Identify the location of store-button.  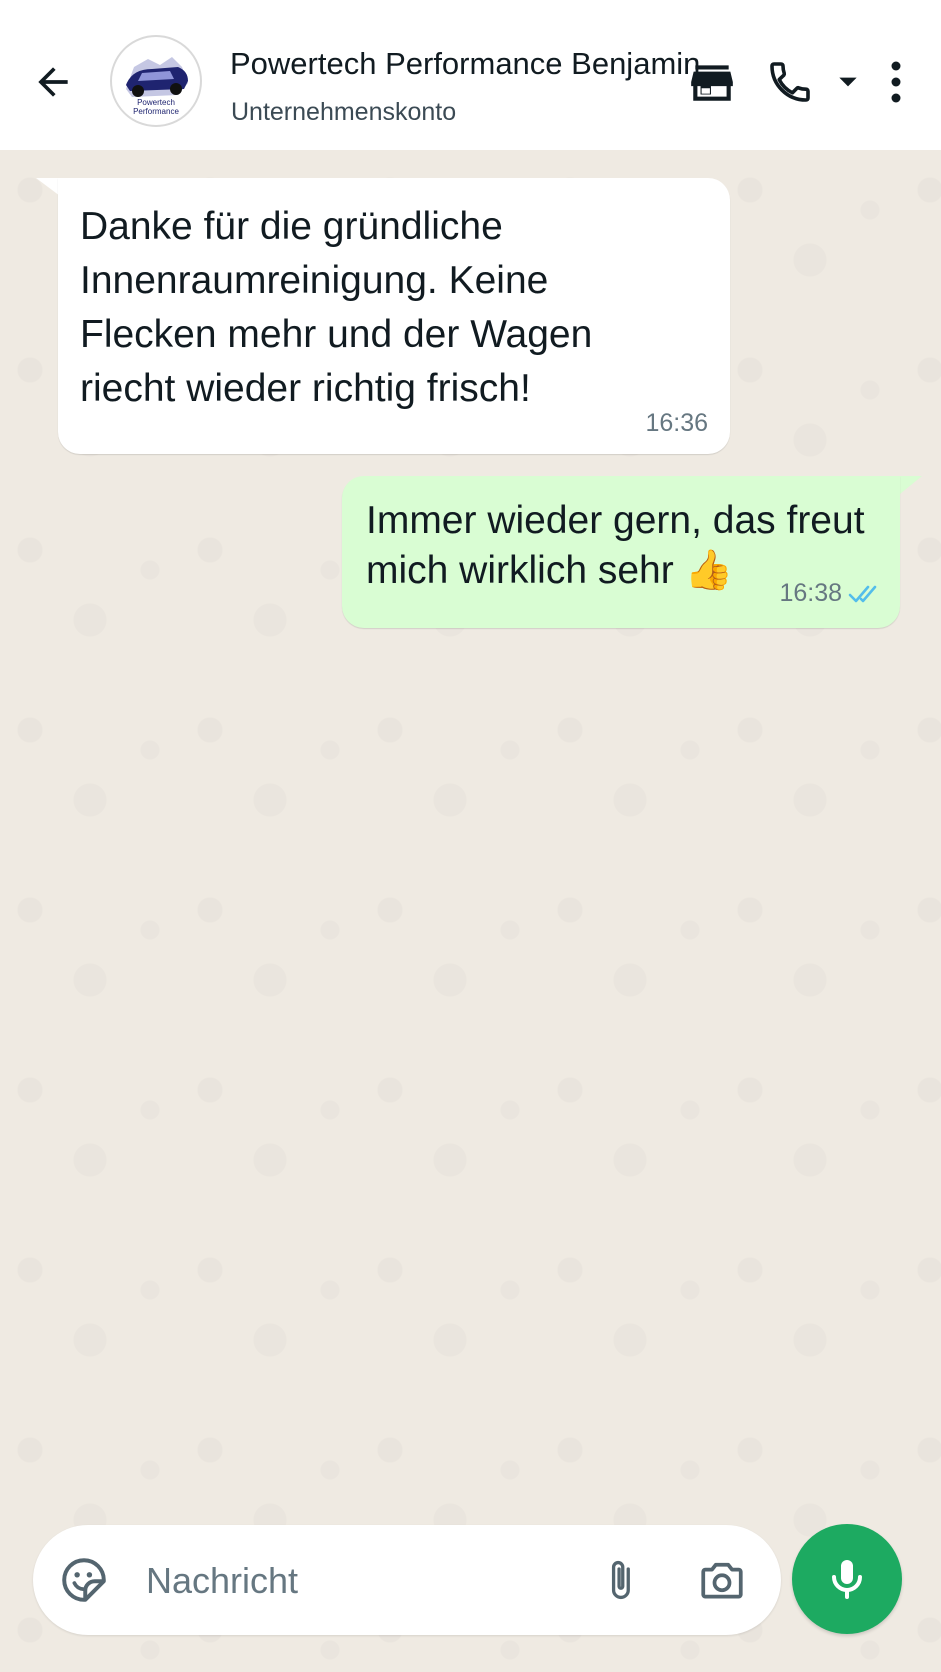
(712, 82).